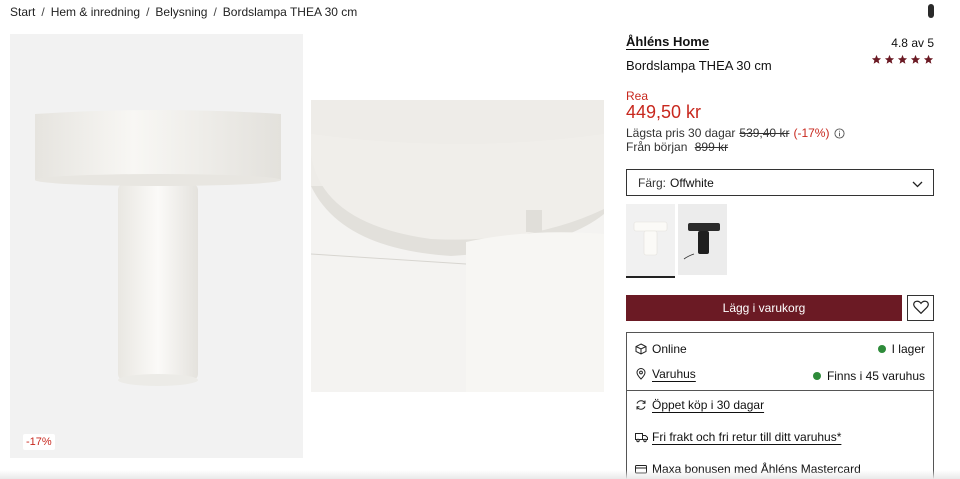 This screenshot has height=479, width=960. Describe the element at coordinates (664, 112) in the screenshot. I see `price: 449,50 kr` at that location.